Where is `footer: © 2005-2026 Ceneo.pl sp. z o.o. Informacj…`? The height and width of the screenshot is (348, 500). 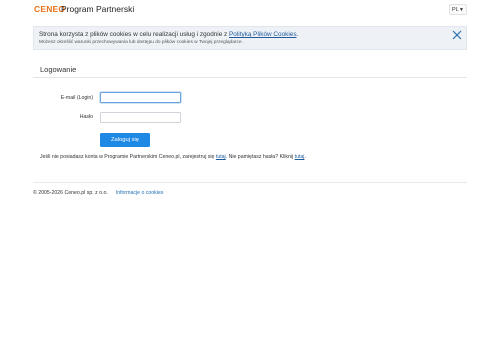 footer: © 2005-2026 Ceneo.pl sp. z o.o. Informacj… is located at coordinates (98, 193).